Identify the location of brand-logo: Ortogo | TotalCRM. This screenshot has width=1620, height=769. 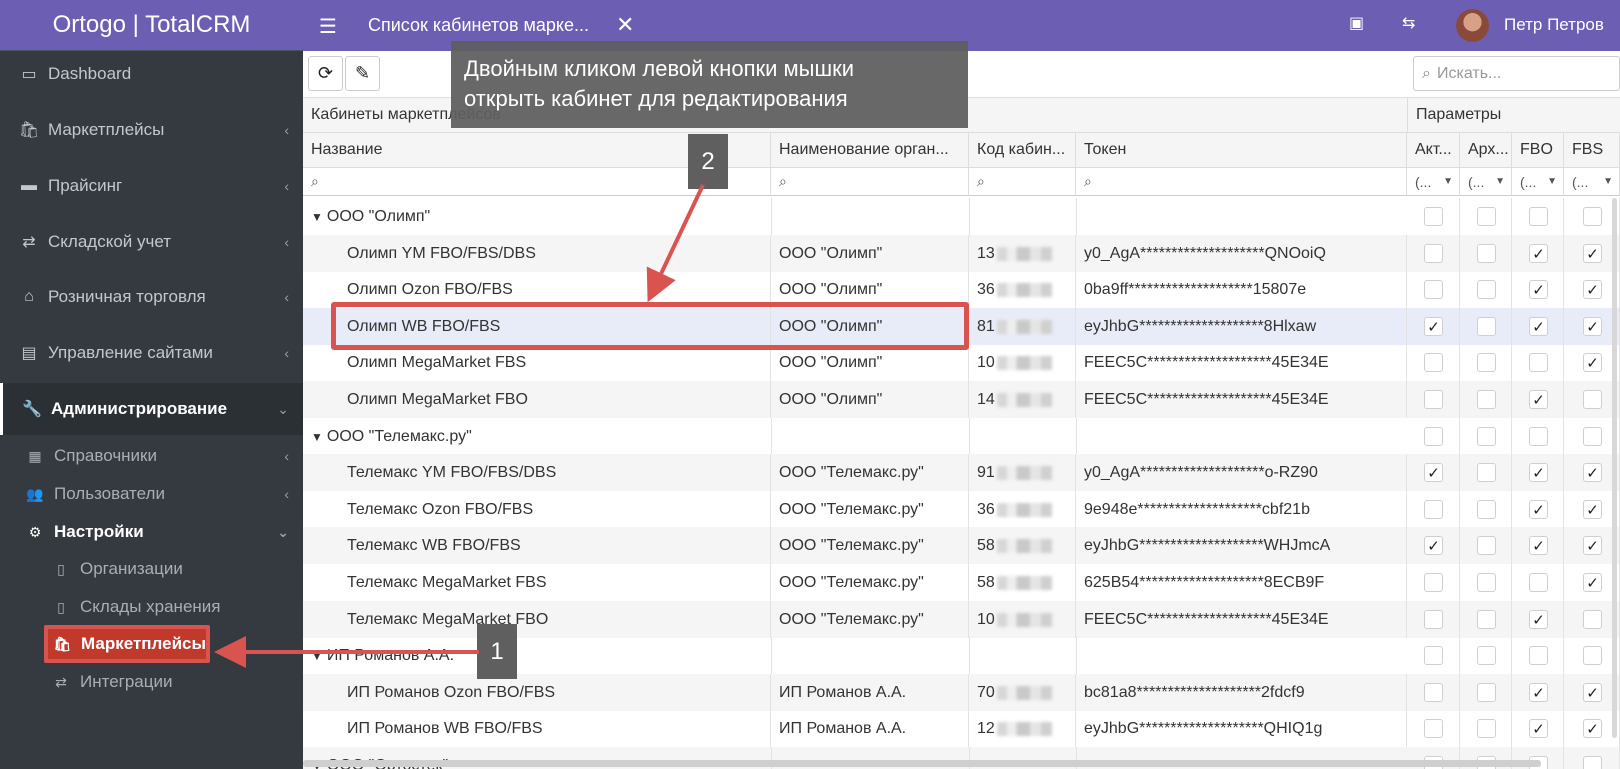
(151, 25).